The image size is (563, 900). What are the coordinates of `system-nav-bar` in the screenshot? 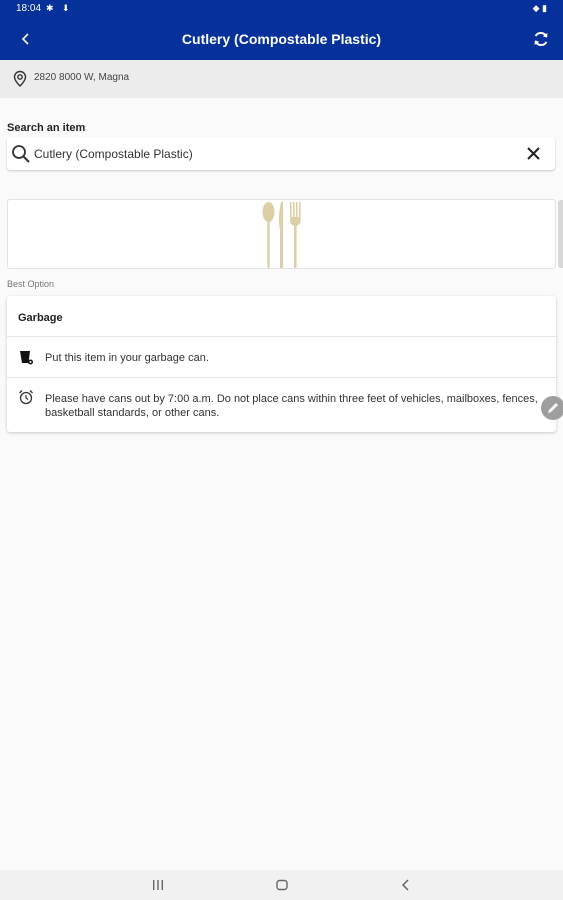 It's located at (281, 885).